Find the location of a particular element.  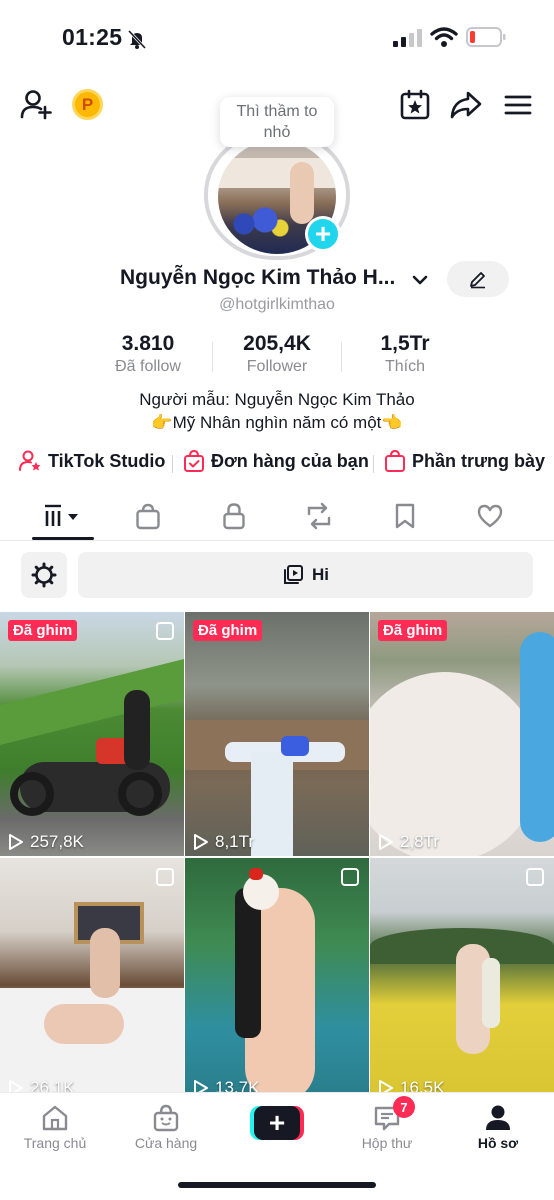

showcase-link: Phần trưng bày is located at coordinates (464, 461).